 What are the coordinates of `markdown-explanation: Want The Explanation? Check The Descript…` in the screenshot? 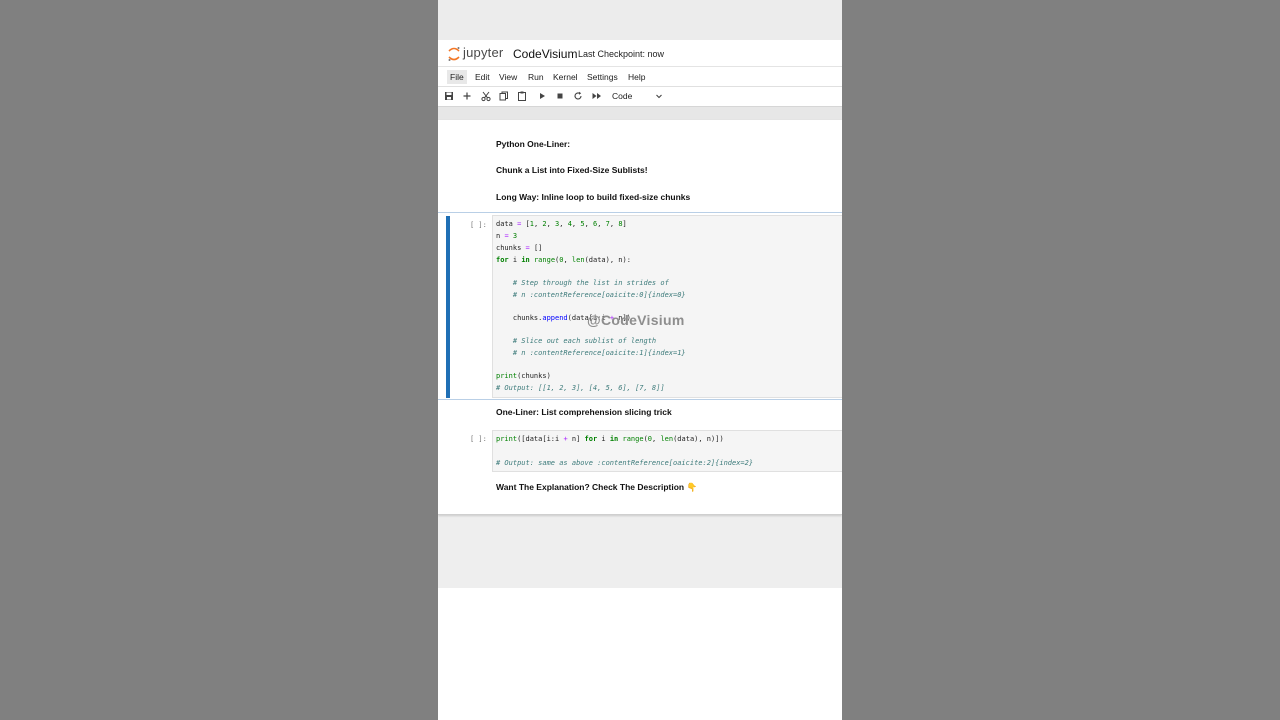 It's located at (597, 487).